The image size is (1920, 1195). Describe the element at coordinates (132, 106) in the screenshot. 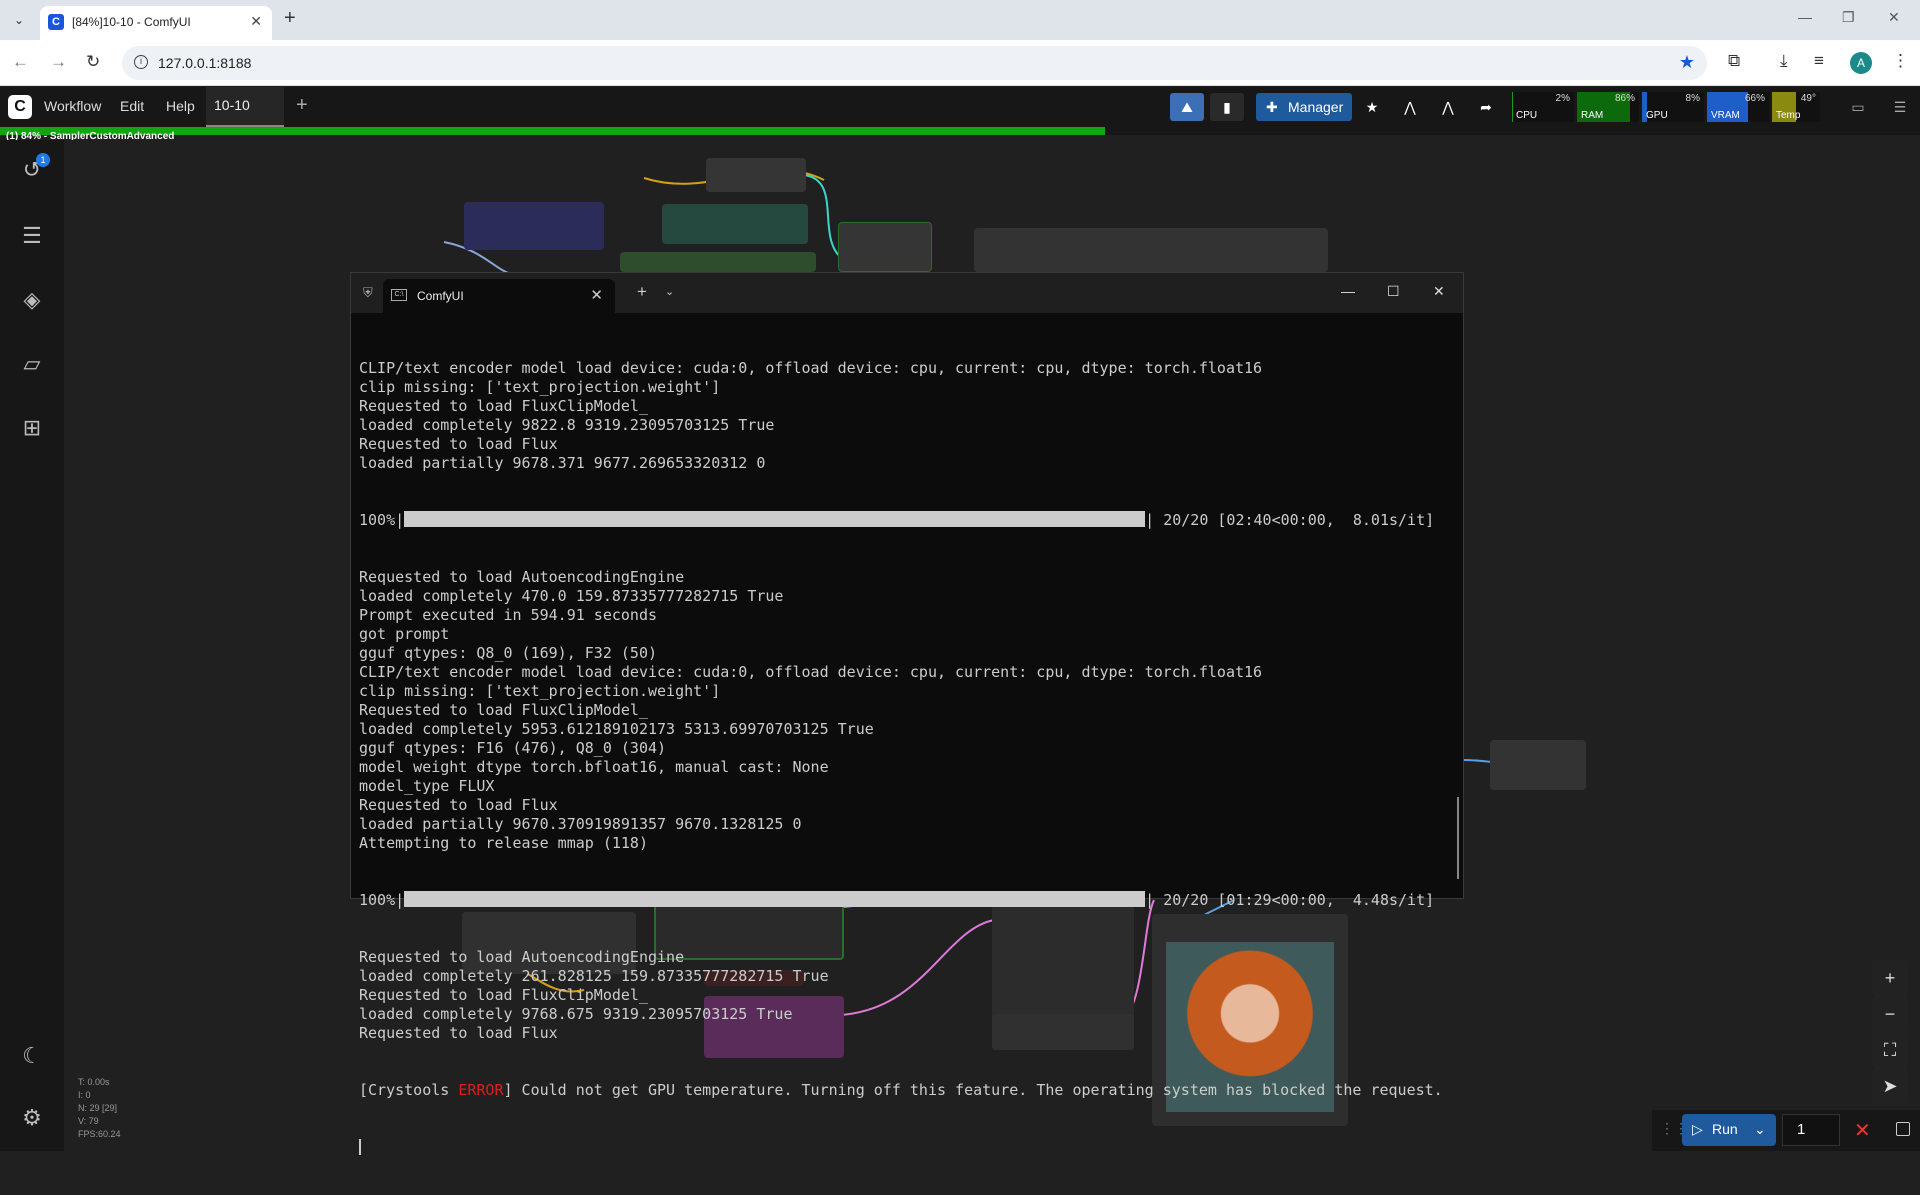

I see `menu-edit: Edit` at that location.